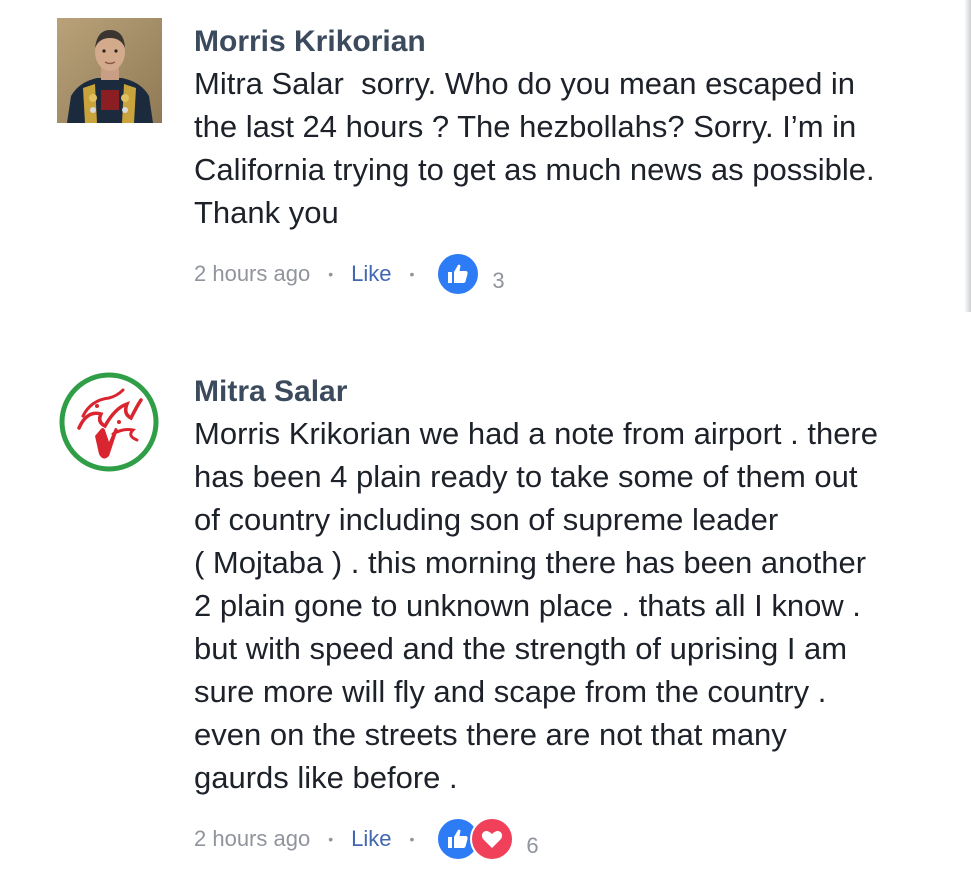 This screenshot has height=893, width=971. I want to click on scroll-shadow, so click(967, 156).